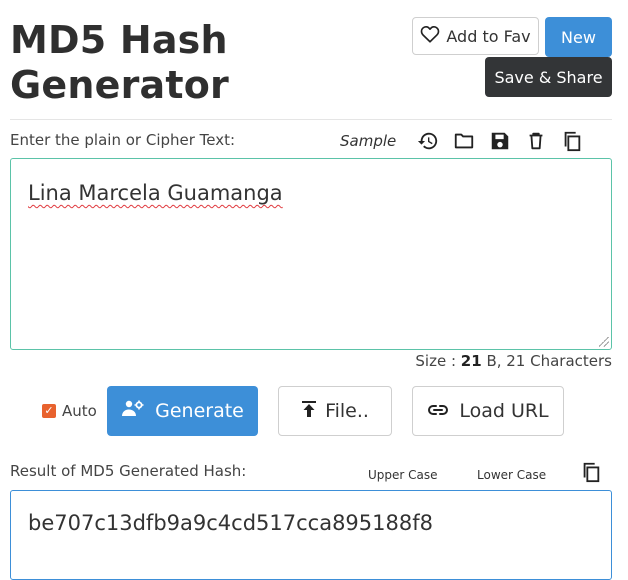 The width and height of the screenshot is (628, 580). Describe the element at coordinates (309, 411) in the screenshot. I see `upload-icon` at that location.